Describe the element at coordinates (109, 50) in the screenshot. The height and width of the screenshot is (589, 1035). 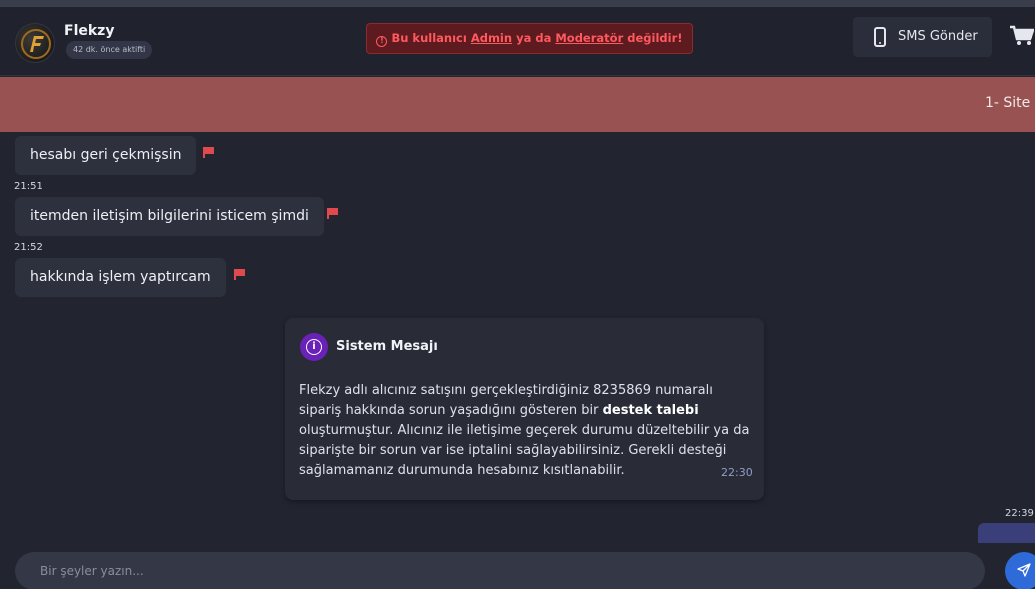
I see `last-seen-badge: 42 dk. önce aktifti` at that location.